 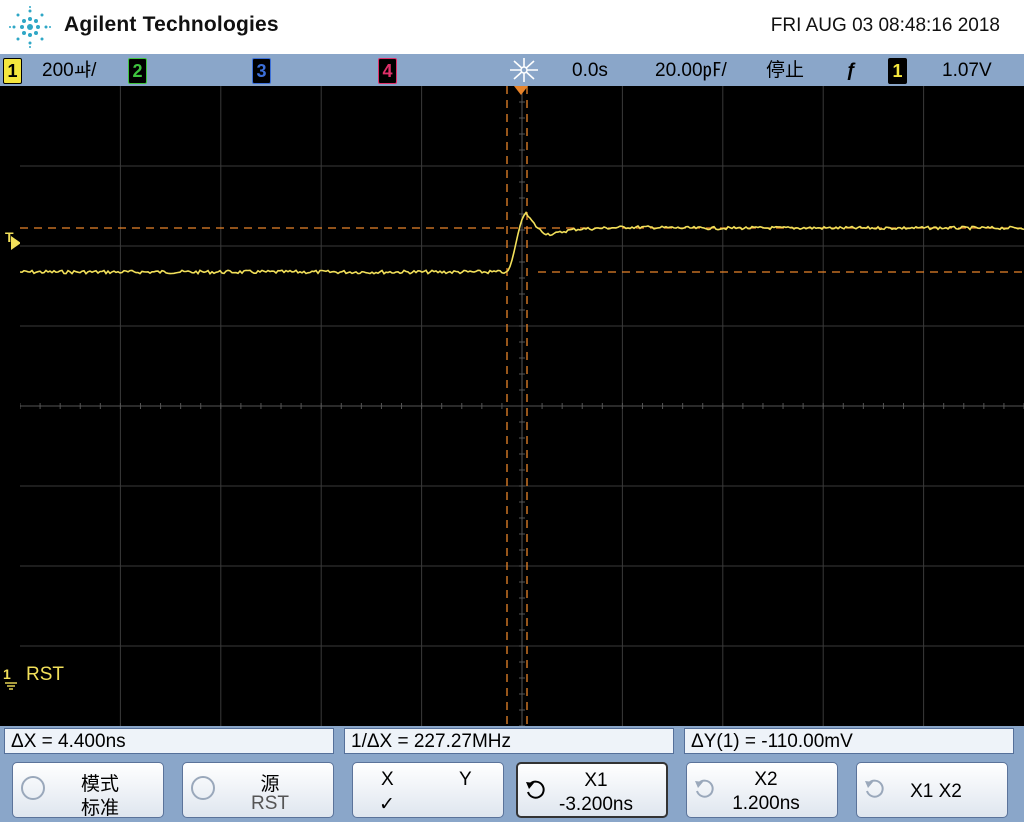 I want to click on trigger-level: 1.07V, so click(x=967, y=70).